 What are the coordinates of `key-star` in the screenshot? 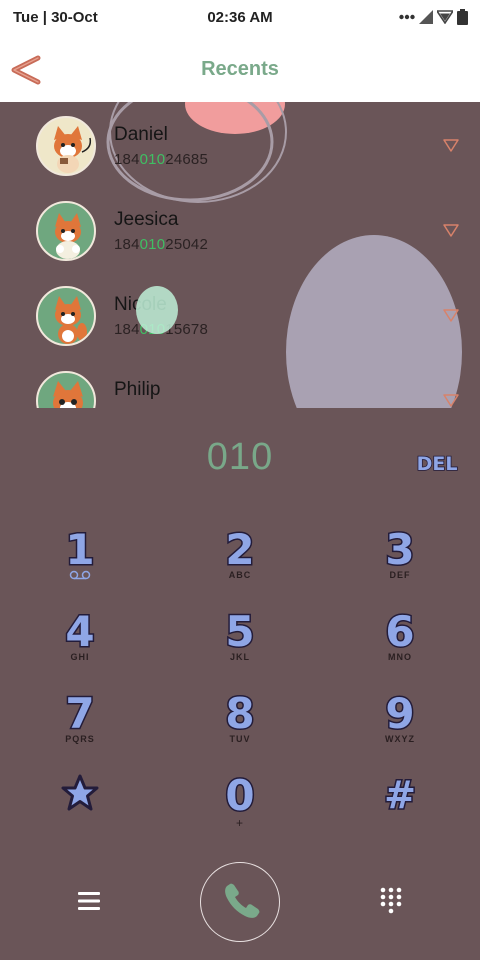 It's located at (80, 808).